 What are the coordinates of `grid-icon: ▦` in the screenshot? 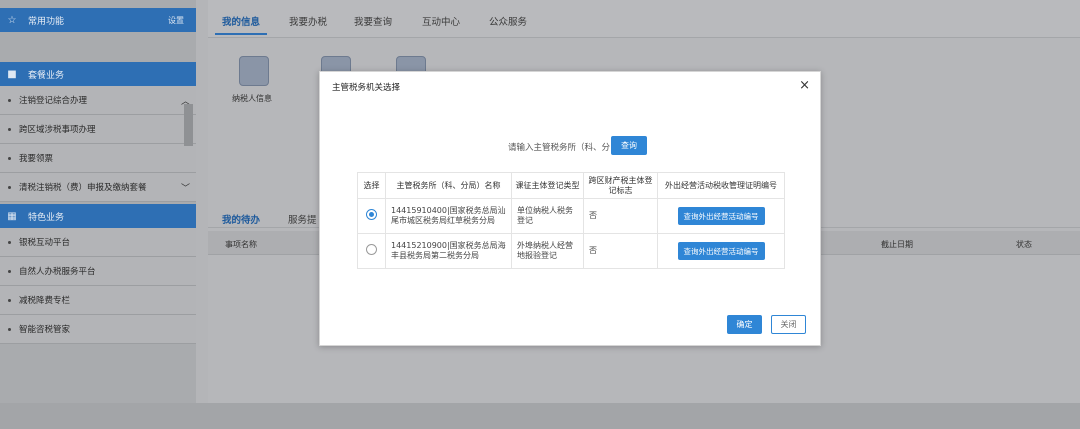 It's located at (12, 216).